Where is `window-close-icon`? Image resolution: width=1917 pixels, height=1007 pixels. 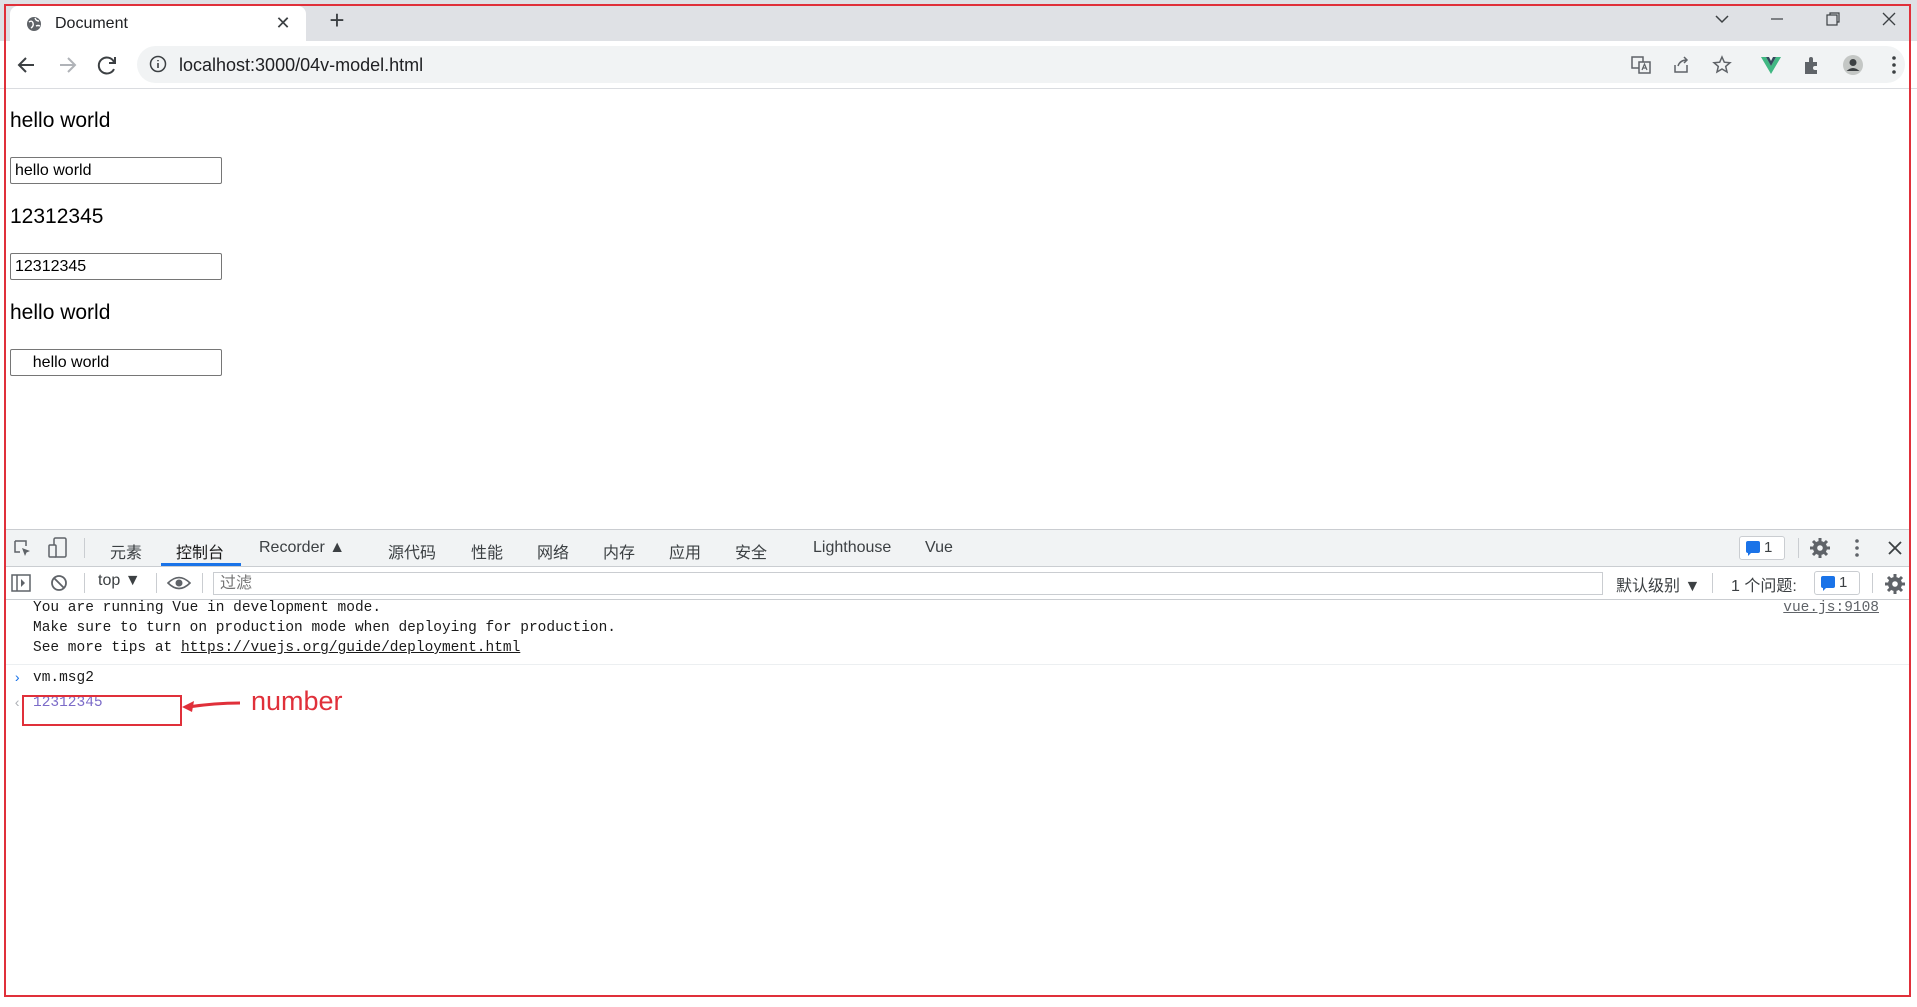 window-close-icon is located at coordinates (1889, 19).